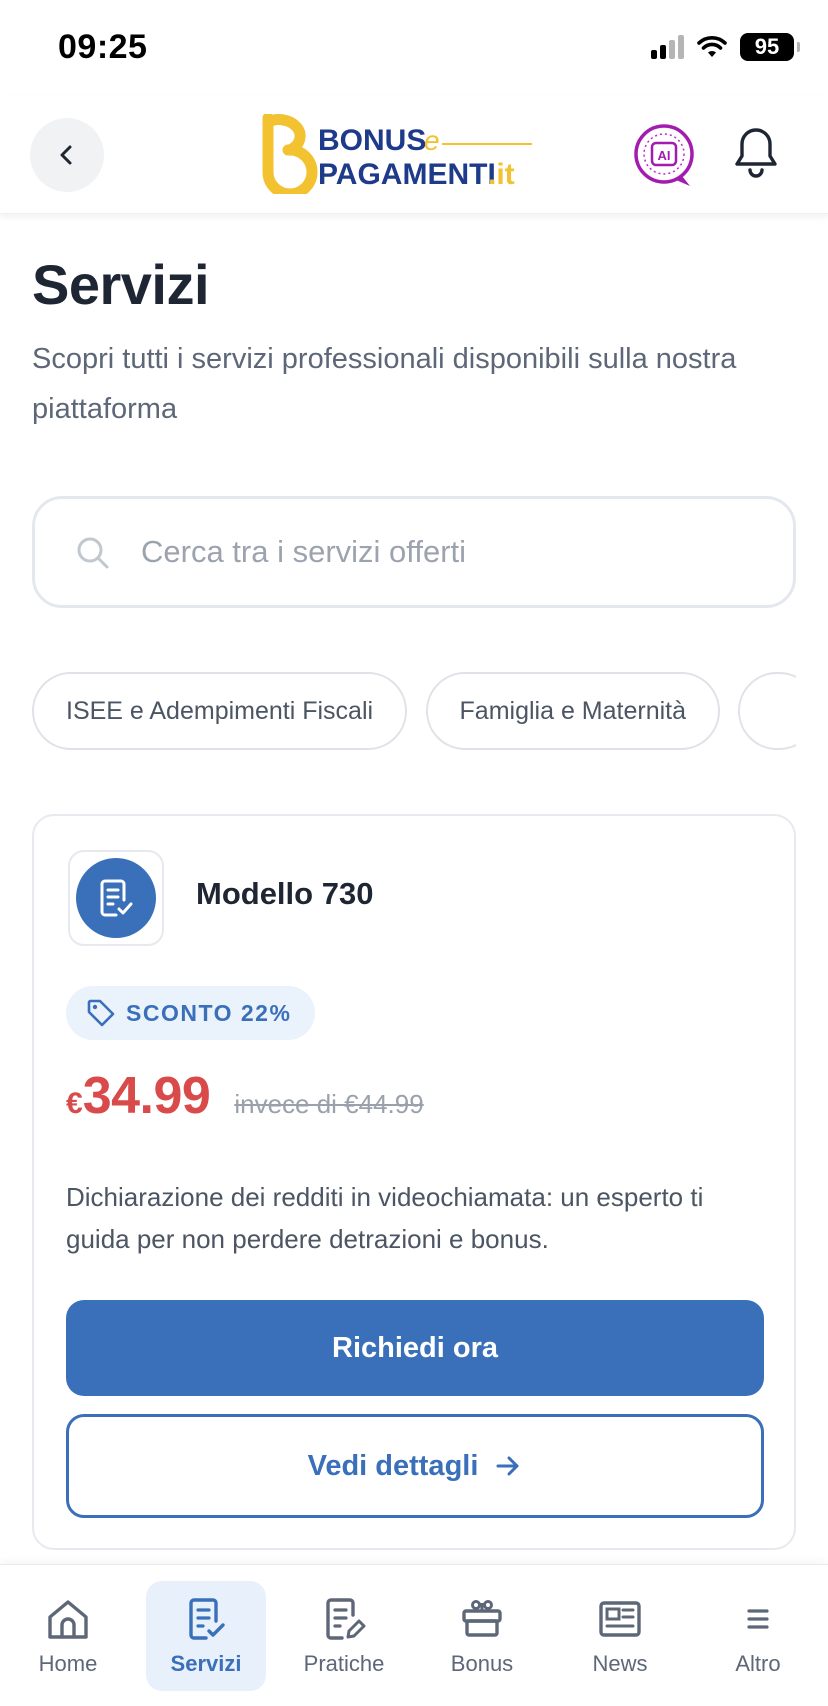 The image size is (828, 1706). I want to click on nav-home: Home, so click(68, 1636).